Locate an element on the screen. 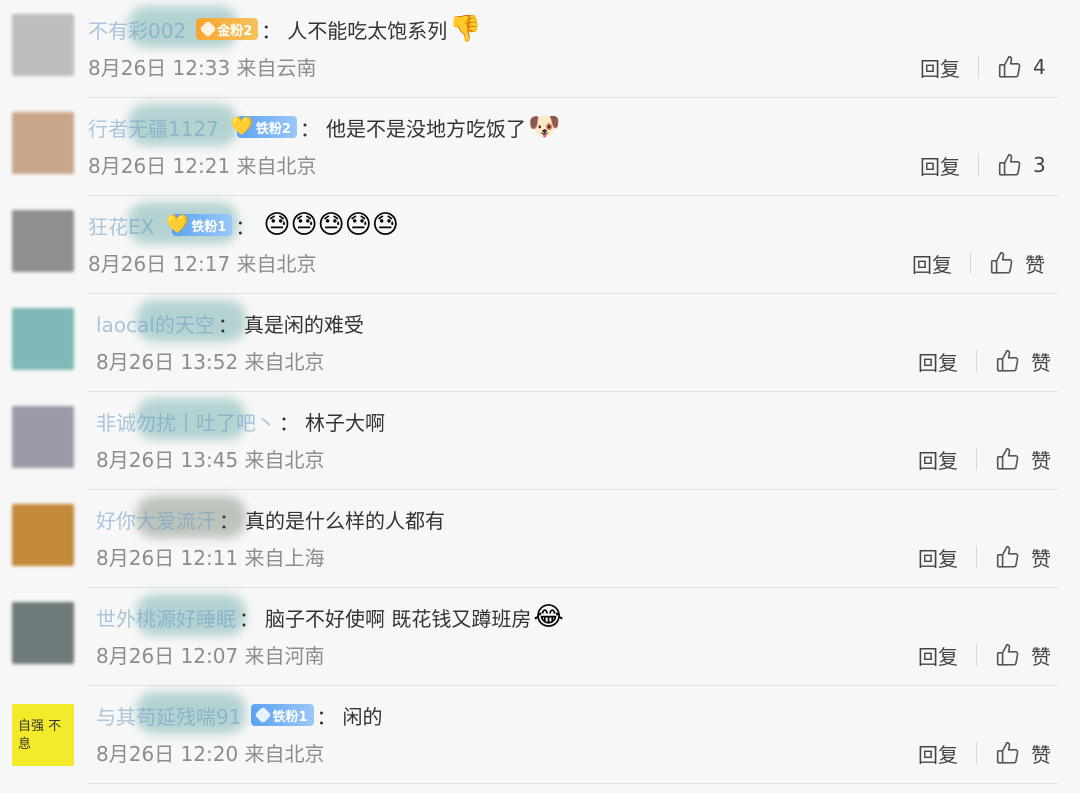 This screenshot has height=793, width=1080. row-divider is located at coordinates (573, 783).